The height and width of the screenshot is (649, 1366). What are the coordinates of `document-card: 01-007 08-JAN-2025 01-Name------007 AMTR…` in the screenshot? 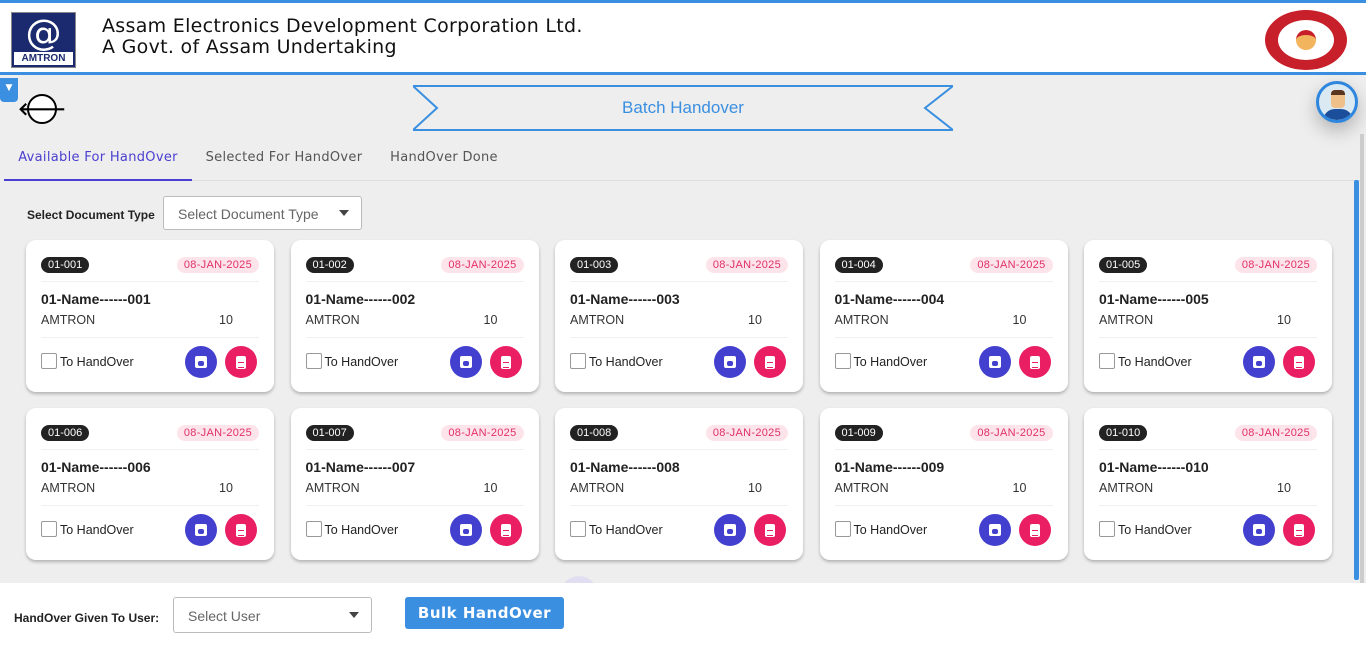 It's located at (414, 484).